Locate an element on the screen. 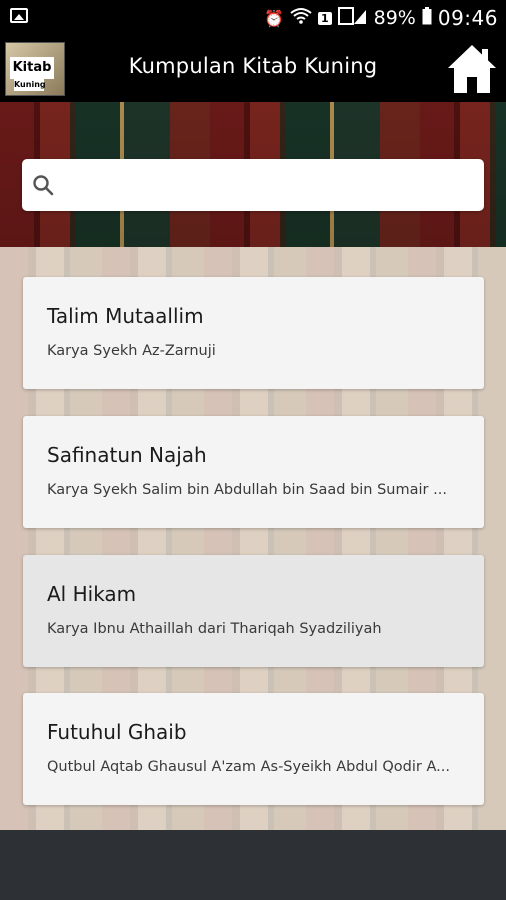  search-input is located at coordinates (253, 185).